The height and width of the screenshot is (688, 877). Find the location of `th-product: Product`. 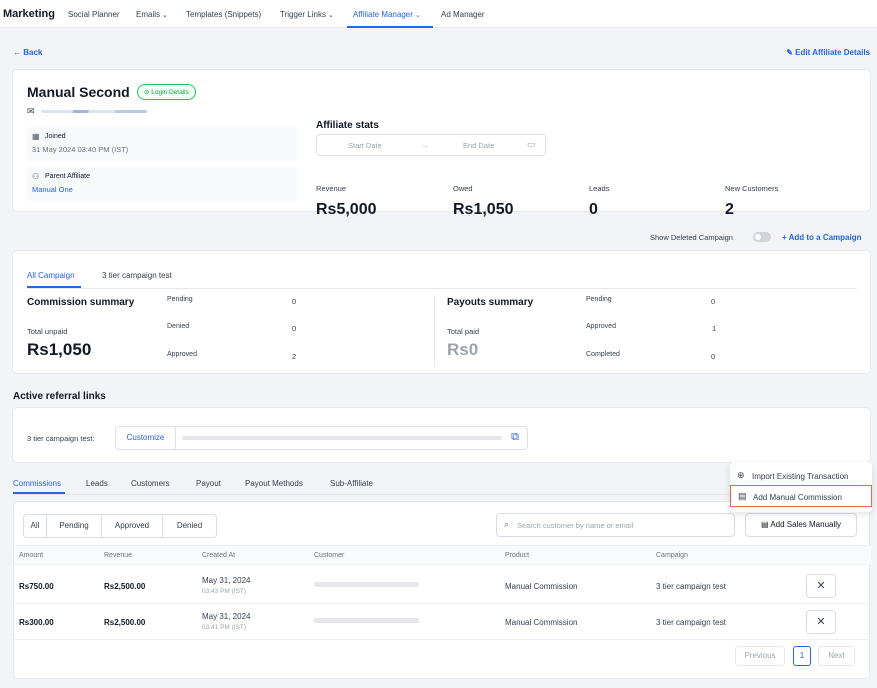

th-product: Product is located at coordinates (517, 555).